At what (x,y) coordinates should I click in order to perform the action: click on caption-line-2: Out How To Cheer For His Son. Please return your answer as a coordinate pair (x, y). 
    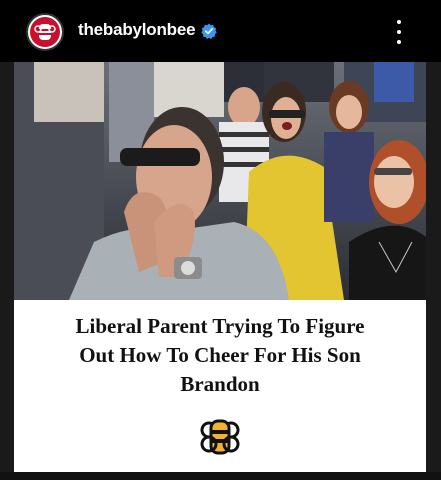
    Looking at the image, I should click on (220, 355).